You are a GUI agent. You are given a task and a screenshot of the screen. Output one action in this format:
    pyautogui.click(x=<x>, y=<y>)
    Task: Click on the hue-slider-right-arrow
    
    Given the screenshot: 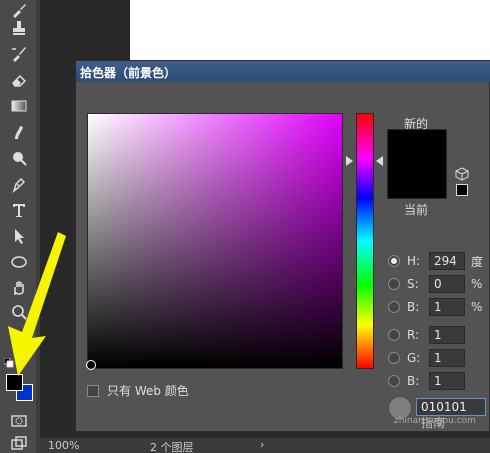 What is the action you would take?
    pyautogui.click(x=379, y=161)
    